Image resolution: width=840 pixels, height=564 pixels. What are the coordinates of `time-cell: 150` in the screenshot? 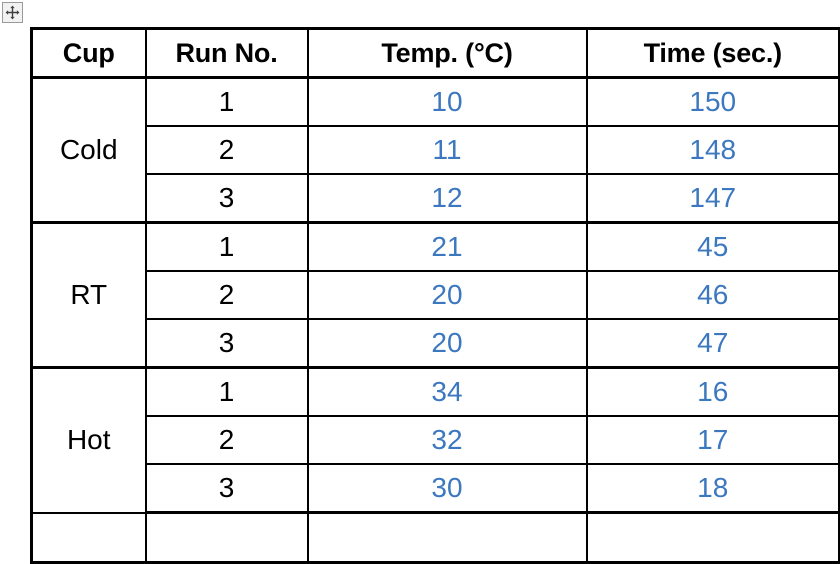 It's located at (712, 101).